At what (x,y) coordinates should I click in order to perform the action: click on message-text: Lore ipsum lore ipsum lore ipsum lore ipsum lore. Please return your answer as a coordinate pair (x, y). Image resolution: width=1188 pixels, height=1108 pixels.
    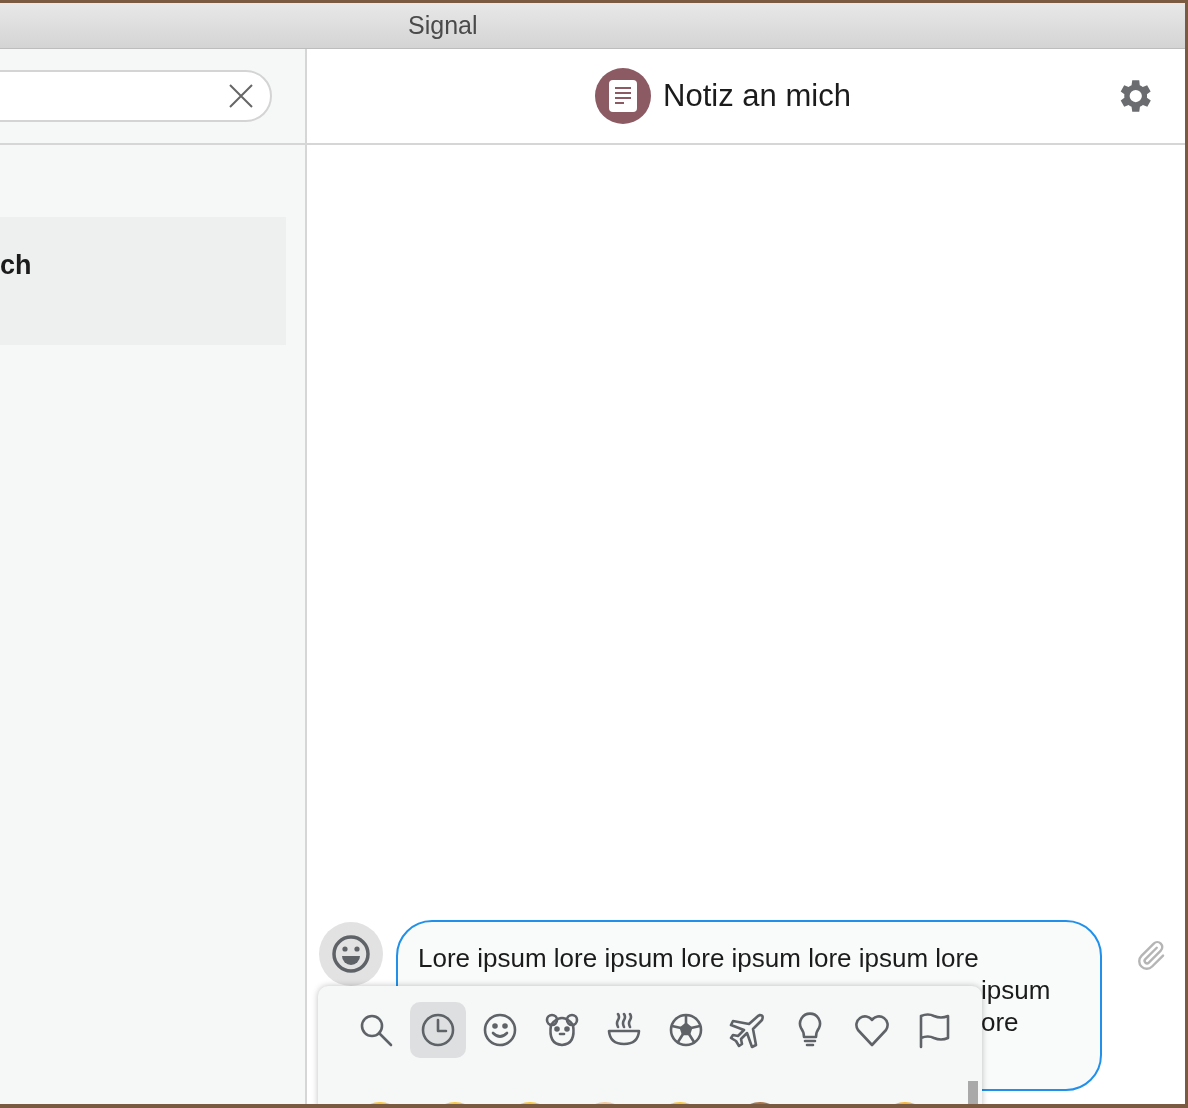
    Looking at the image, I should click on (699, 958).